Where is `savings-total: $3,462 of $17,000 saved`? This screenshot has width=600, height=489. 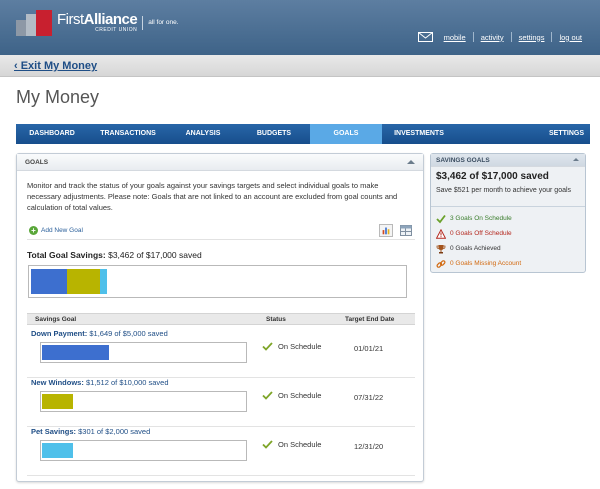
savings-total: $3,462 of $17,000 saved is located at coordinates (492, 176).